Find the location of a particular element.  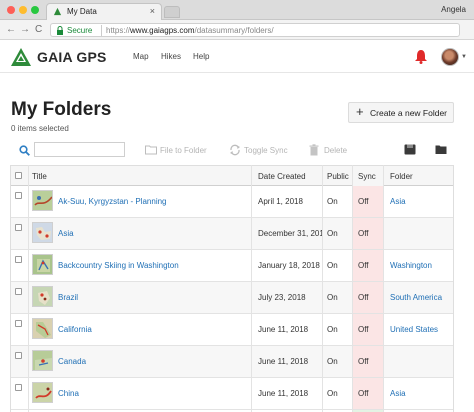

maximize-window-button is located at coordinates (35, 10).